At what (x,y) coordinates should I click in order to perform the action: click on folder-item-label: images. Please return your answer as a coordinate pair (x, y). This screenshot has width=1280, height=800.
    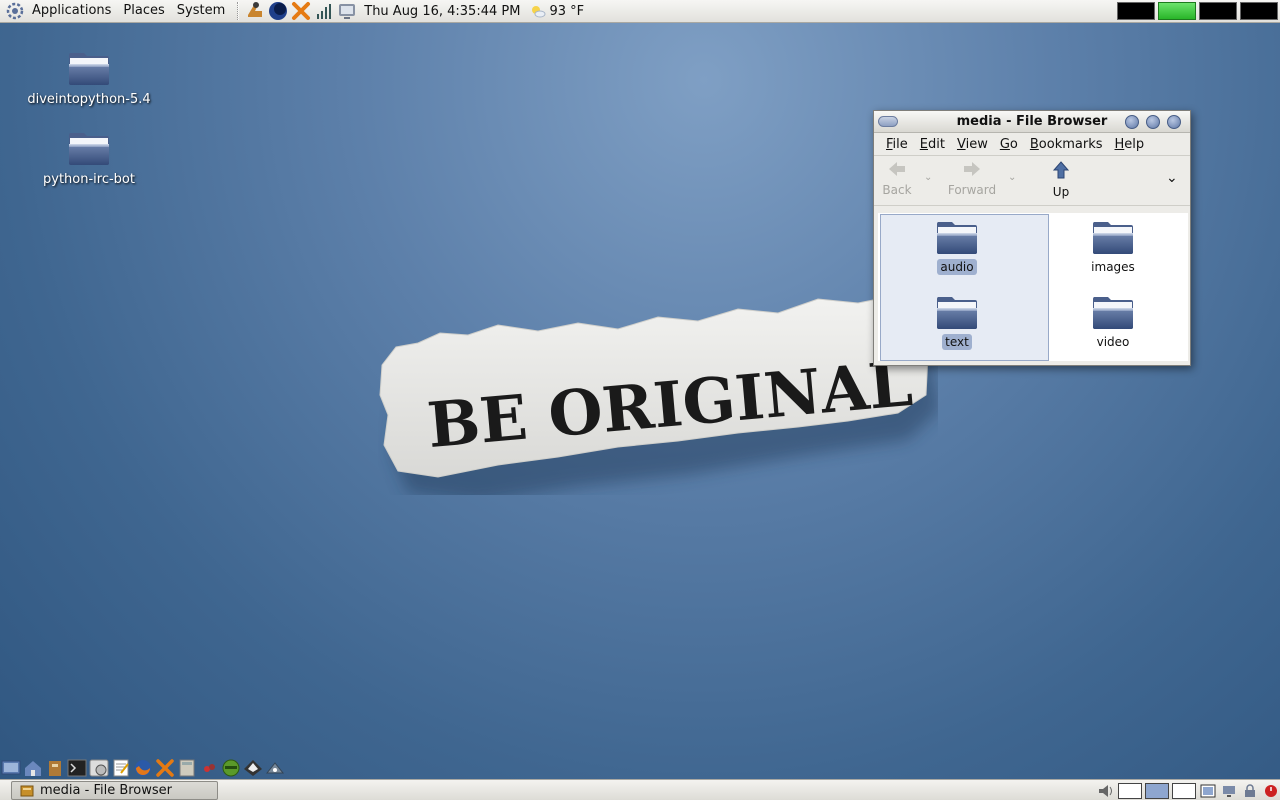
    Looking at the image, I should click on (1113, 267).